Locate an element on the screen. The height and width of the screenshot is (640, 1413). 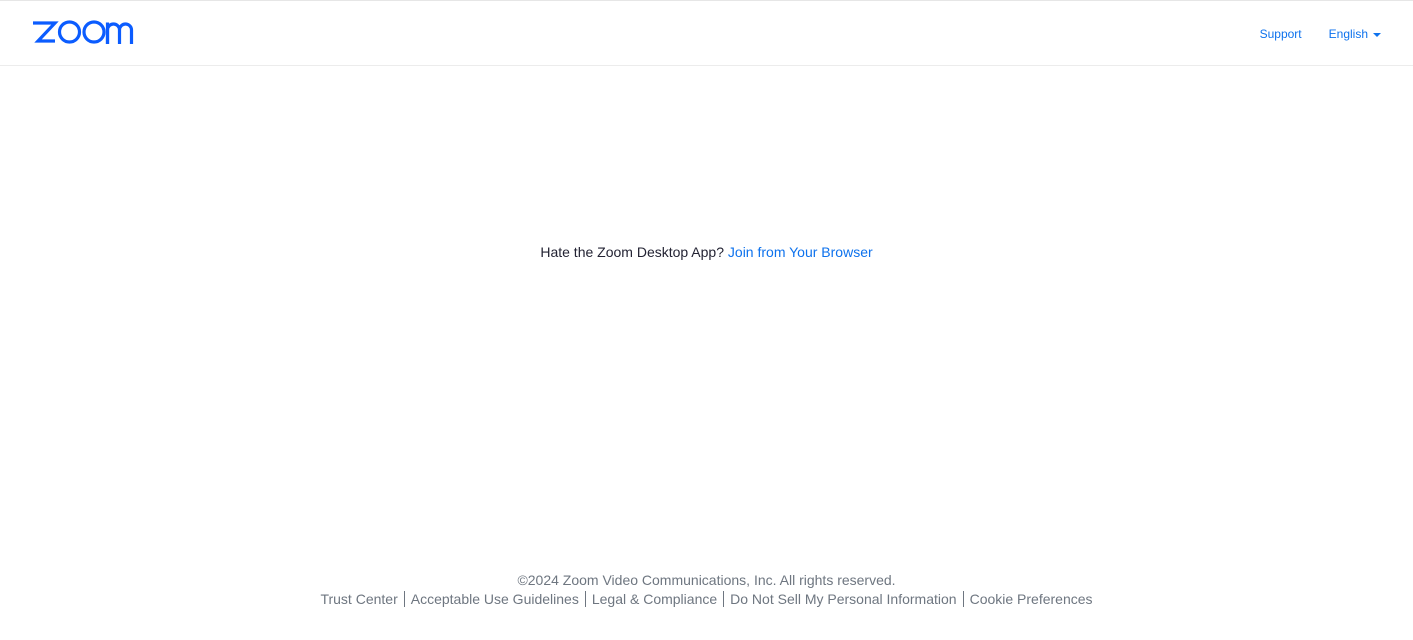
footer-link-do-not-sell: Do Not Sell My Personal Information is located at coordinates (842, 599).